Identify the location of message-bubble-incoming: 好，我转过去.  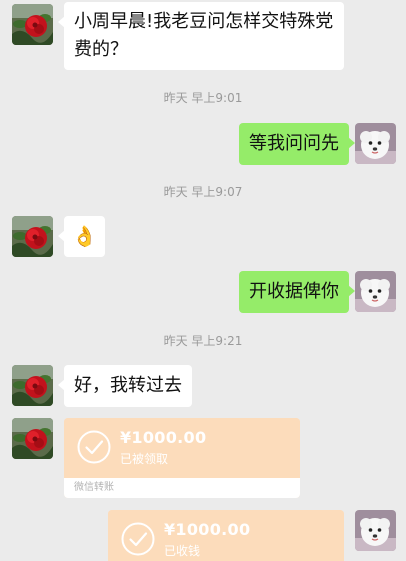
(125, 386).